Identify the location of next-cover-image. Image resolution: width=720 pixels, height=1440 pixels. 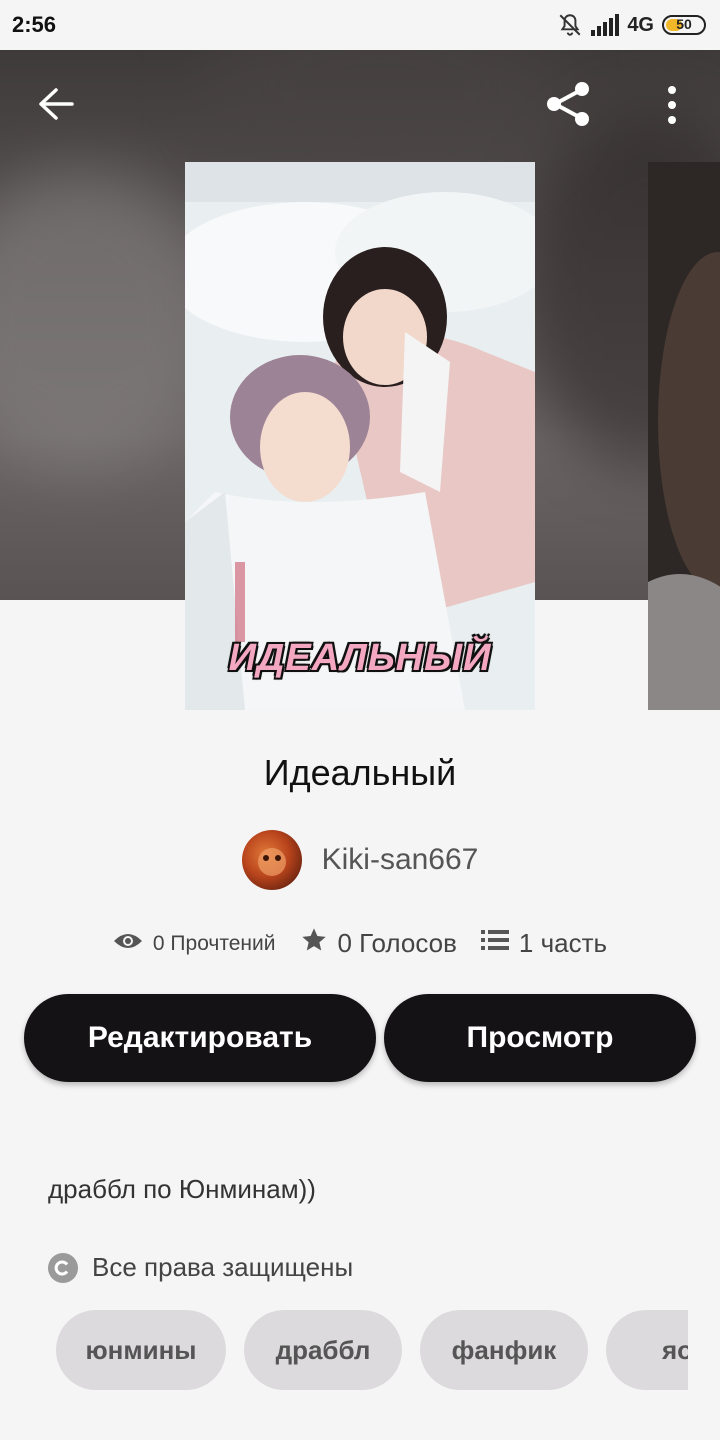
(684, 436).